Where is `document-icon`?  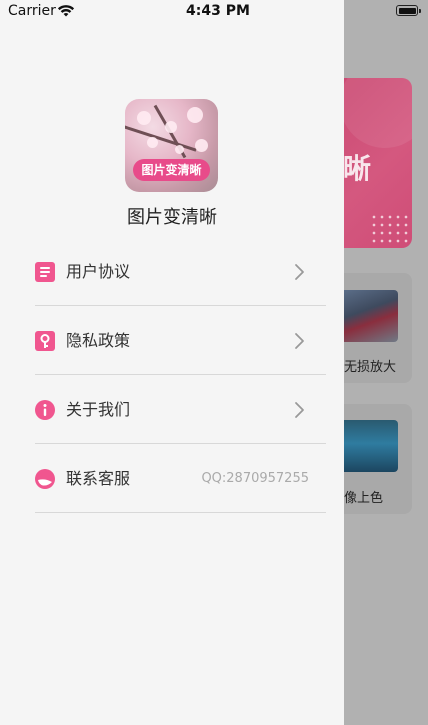
document-icon is located at coordinates (45, 272).